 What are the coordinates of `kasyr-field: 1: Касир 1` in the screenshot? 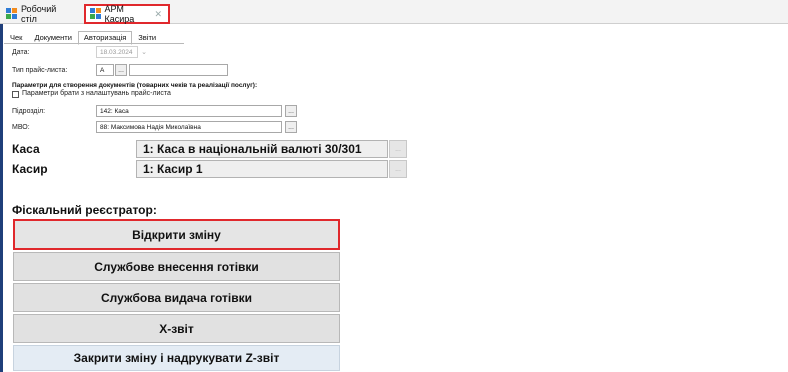 It's located at (262, 169).